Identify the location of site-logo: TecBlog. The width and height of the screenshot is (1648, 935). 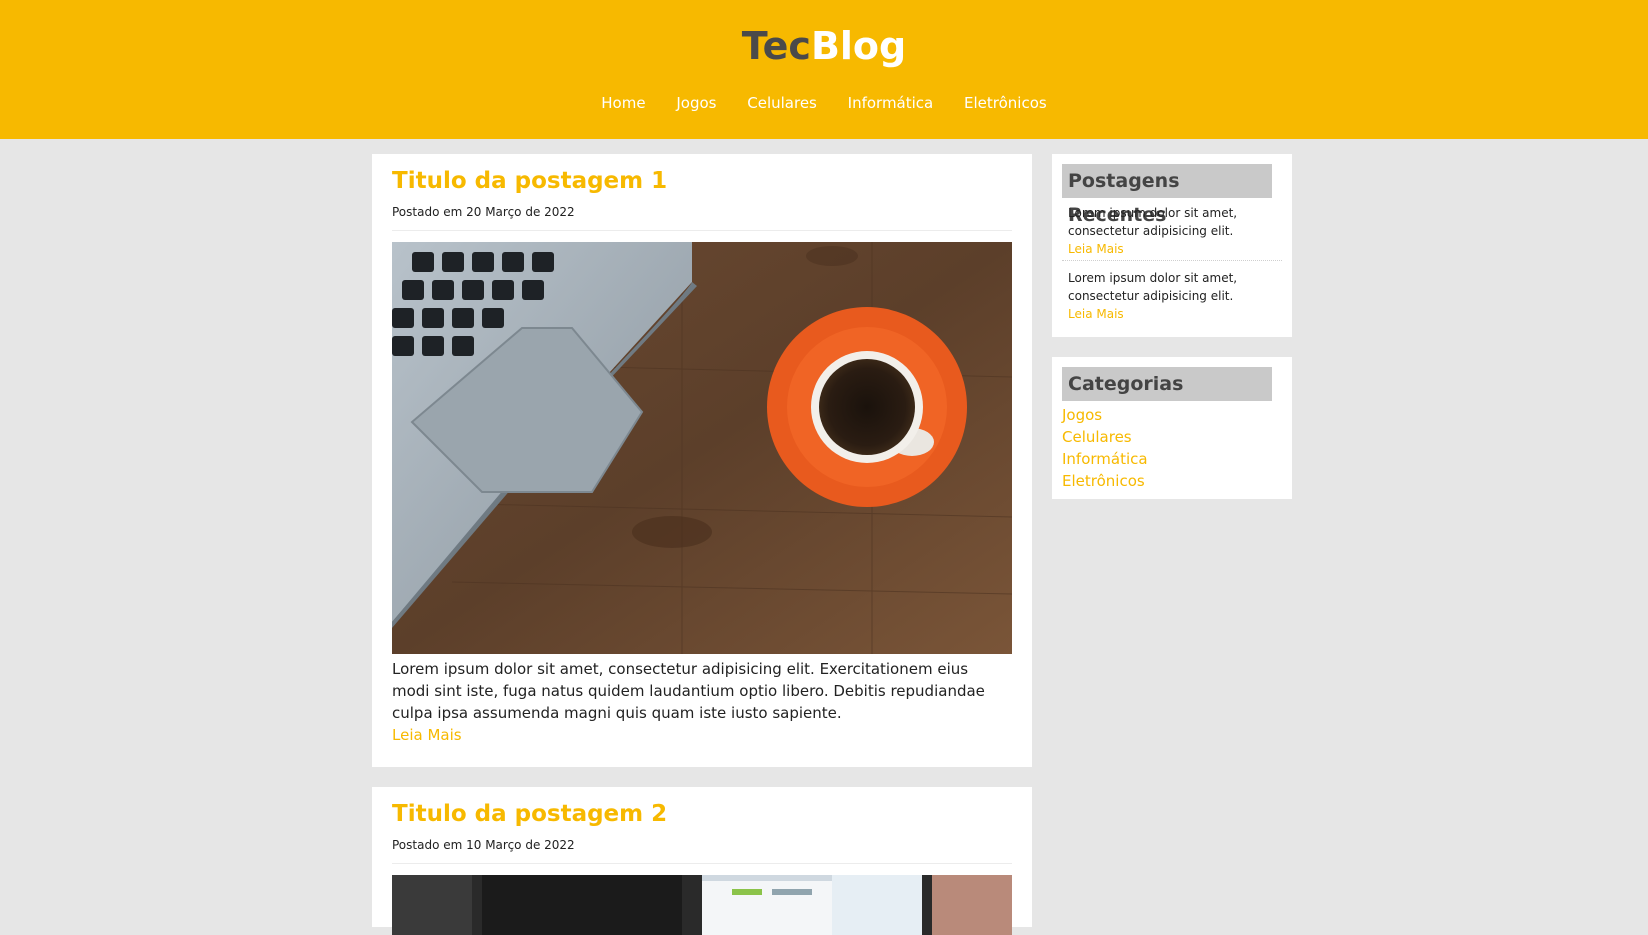
(824, 46).